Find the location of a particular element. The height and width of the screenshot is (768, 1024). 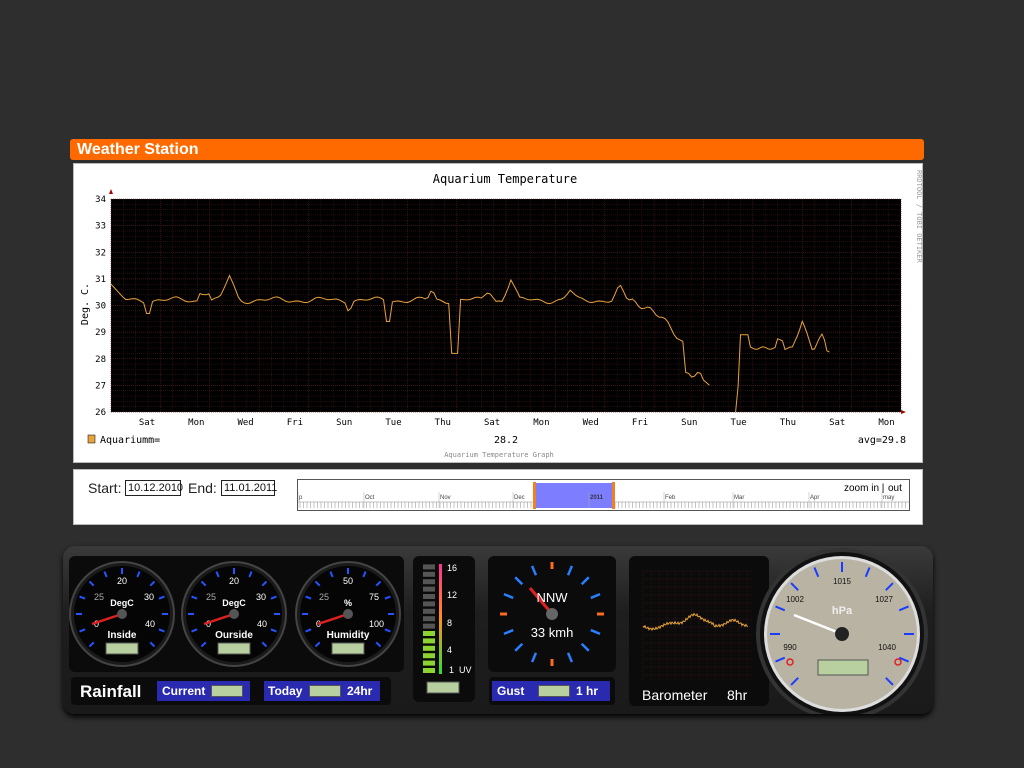

humidity-gauge: 0 50 25 75 100 % Humidity is located at coordinates (348, 614).